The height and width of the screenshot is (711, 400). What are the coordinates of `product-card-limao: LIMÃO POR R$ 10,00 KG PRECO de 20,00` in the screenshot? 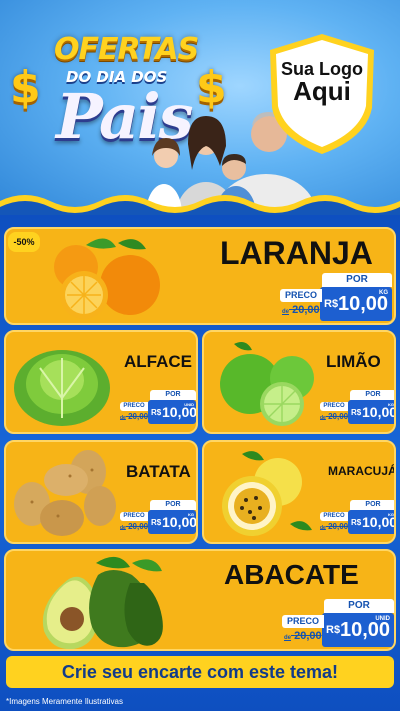 It's located at (299, 382).